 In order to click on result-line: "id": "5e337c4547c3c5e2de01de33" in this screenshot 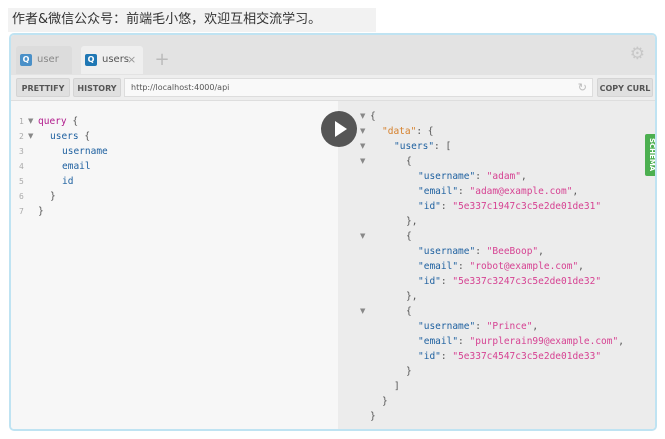, I will do `click(510, 356)`.